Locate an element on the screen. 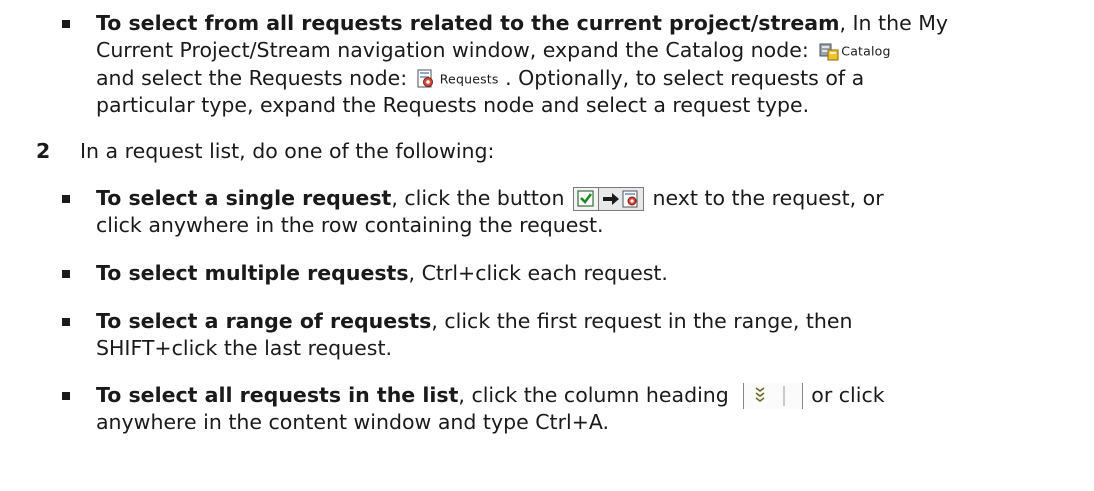 This screenshot has width=1094, height=491. instruction-text: SHIFT+click the last request. is located at coordinates (244, 348).